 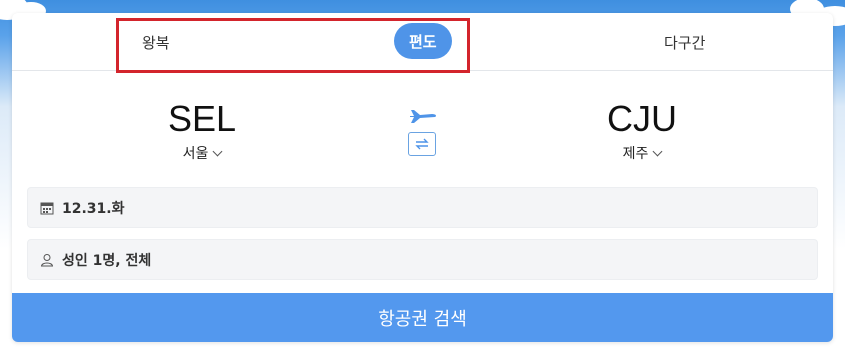 I want to click on tab-oneway: 편도, so click(x=423, y=41).